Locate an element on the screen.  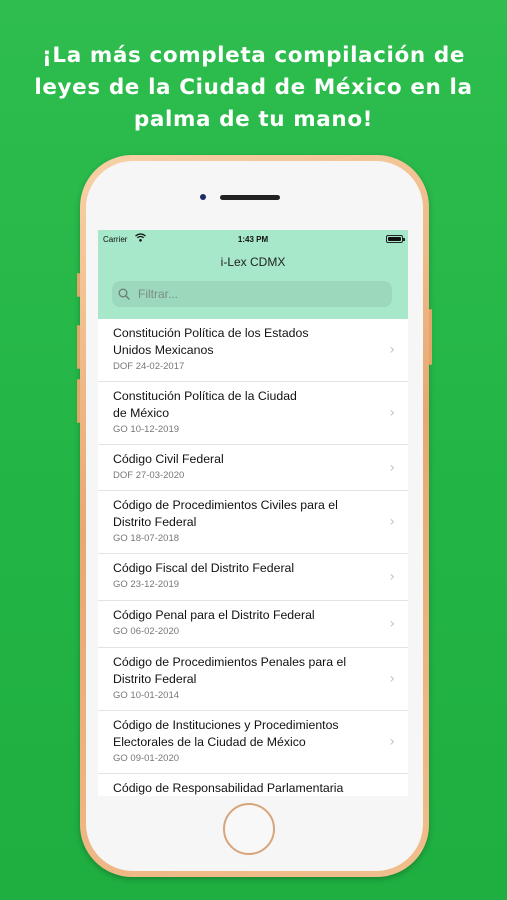
law-date: GO 10-12-2019 is located at coordinates (146, 429).